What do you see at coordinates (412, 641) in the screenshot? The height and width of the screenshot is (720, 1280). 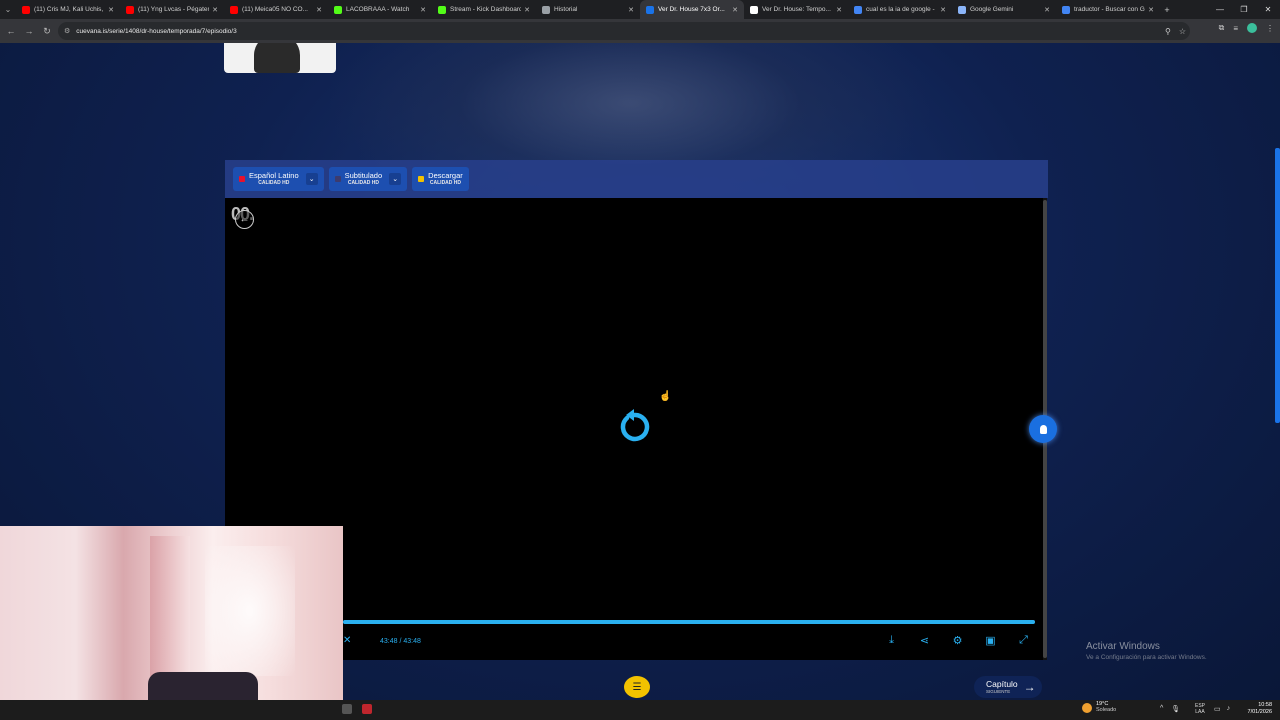 I see `duration: 43:48` at bounding box center [412, 641].